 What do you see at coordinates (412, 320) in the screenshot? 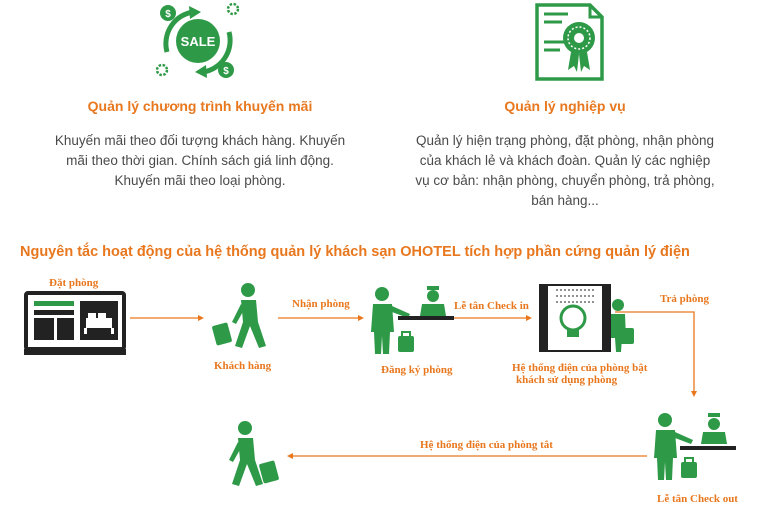
I see `registration-desk-icon` at bounding box center [412, 320].